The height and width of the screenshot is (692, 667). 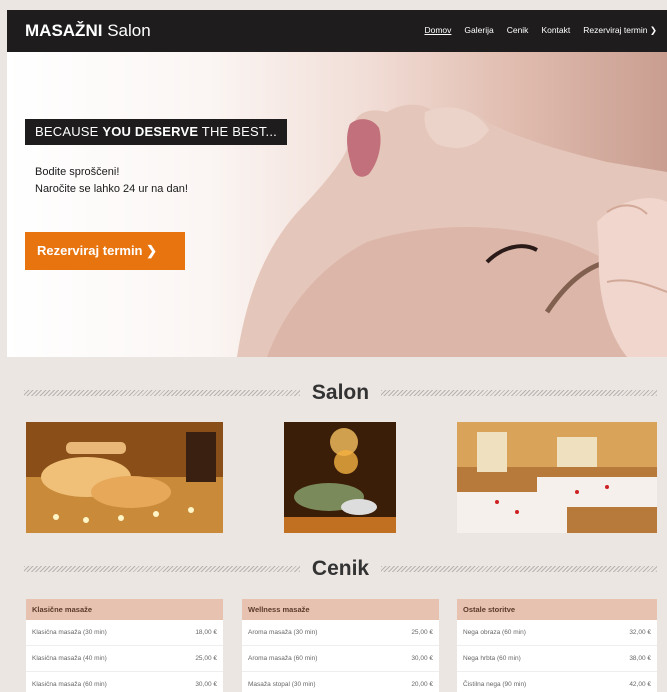 I want to click on price-row: Aroma masaža (30 min) 25,00 €, so click(x=340, y=633).